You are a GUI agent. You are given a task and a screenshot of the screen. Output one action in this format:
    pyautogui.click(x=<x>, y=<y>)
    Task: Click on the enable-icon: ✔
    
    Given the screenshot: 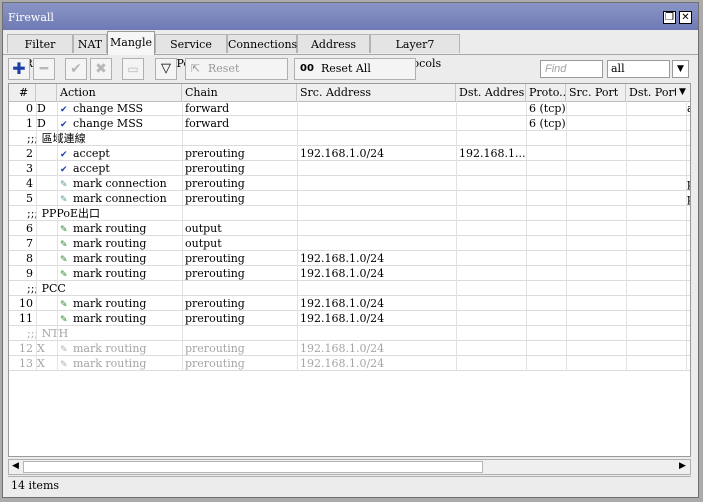 What is the action you would take?
    pyautogui.click(x=76, y=69)
    